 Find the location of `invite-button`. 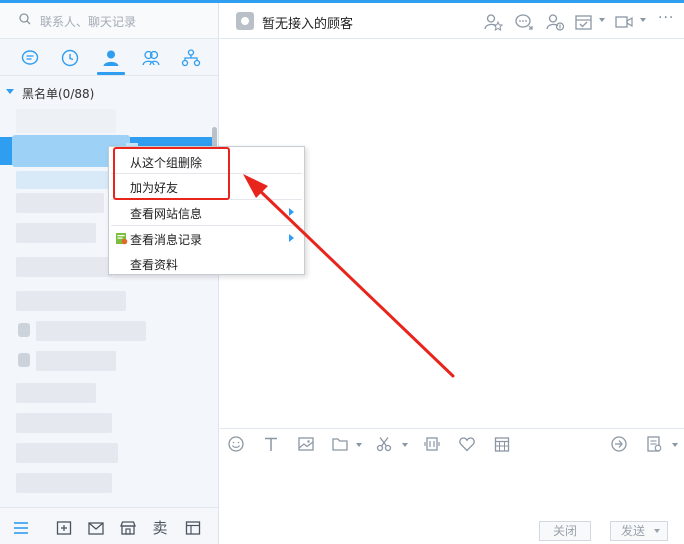

invite-button is located at coordinates (493, 22).